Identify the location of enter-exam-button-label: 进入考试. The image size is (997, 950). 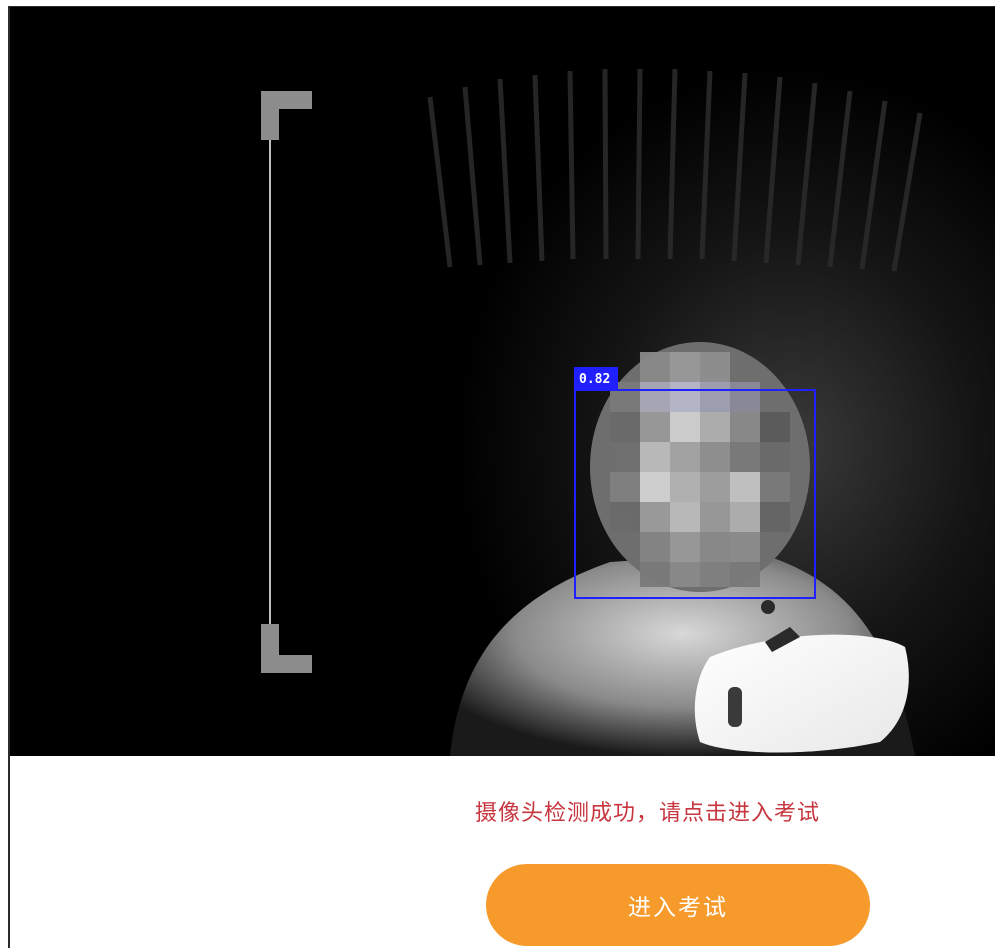
(678, 908).